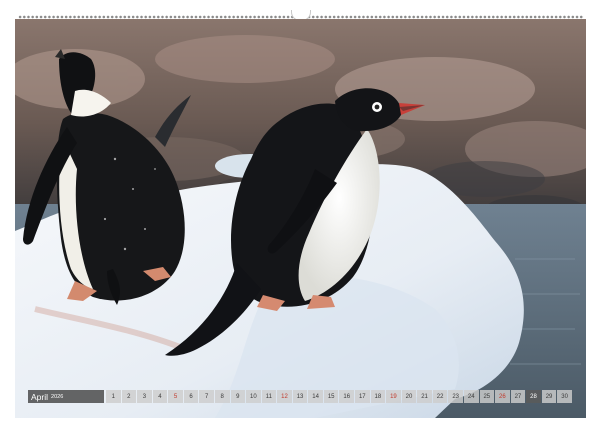 The height and width of the screenshot is (432, 600). What do you see at coordinates (113, 396) in the screenshot?
I see `day-cell: 1` at bounding box center [113, 396].